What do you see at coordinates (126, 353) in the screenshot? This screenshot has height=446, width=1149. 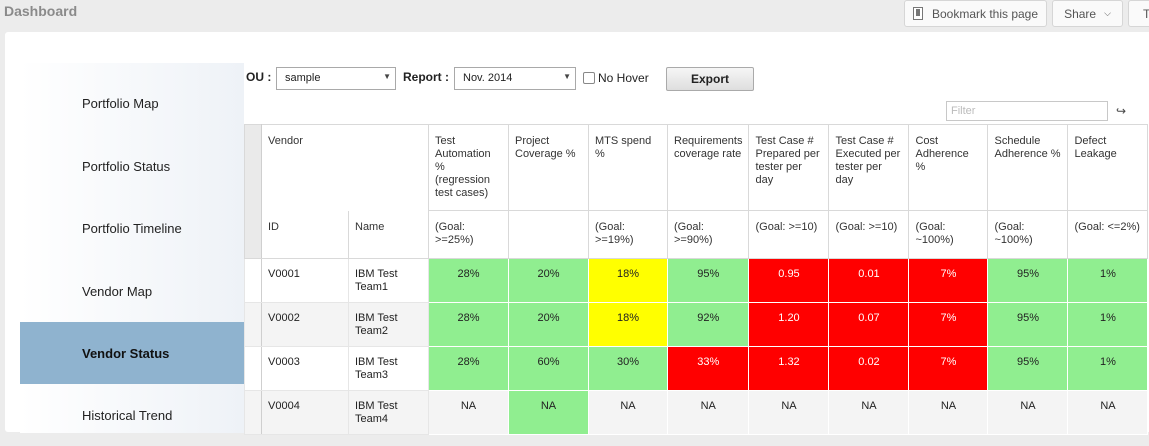 I see `sidebar-item-label: Vendor Status` at bounding box center [126, 353].